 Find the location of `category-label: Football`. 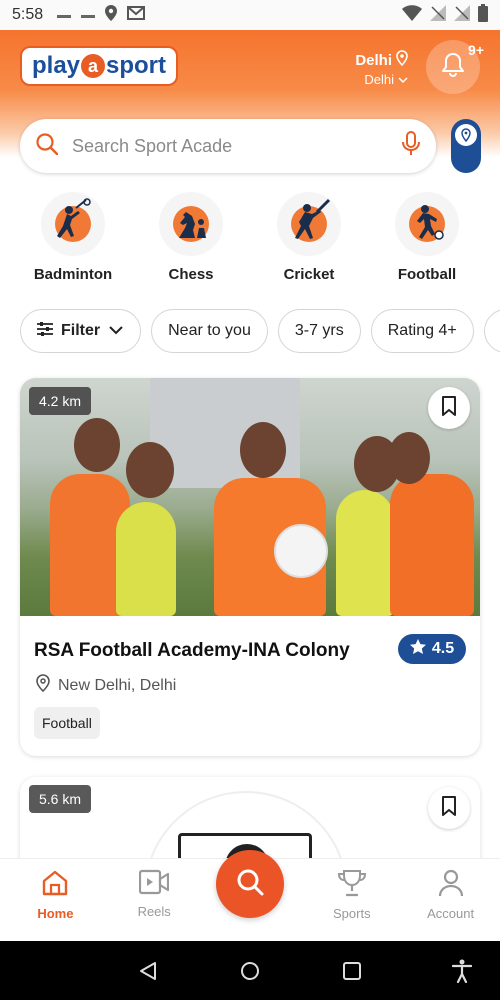

category-label: Football is located at coordinates (427, 274).